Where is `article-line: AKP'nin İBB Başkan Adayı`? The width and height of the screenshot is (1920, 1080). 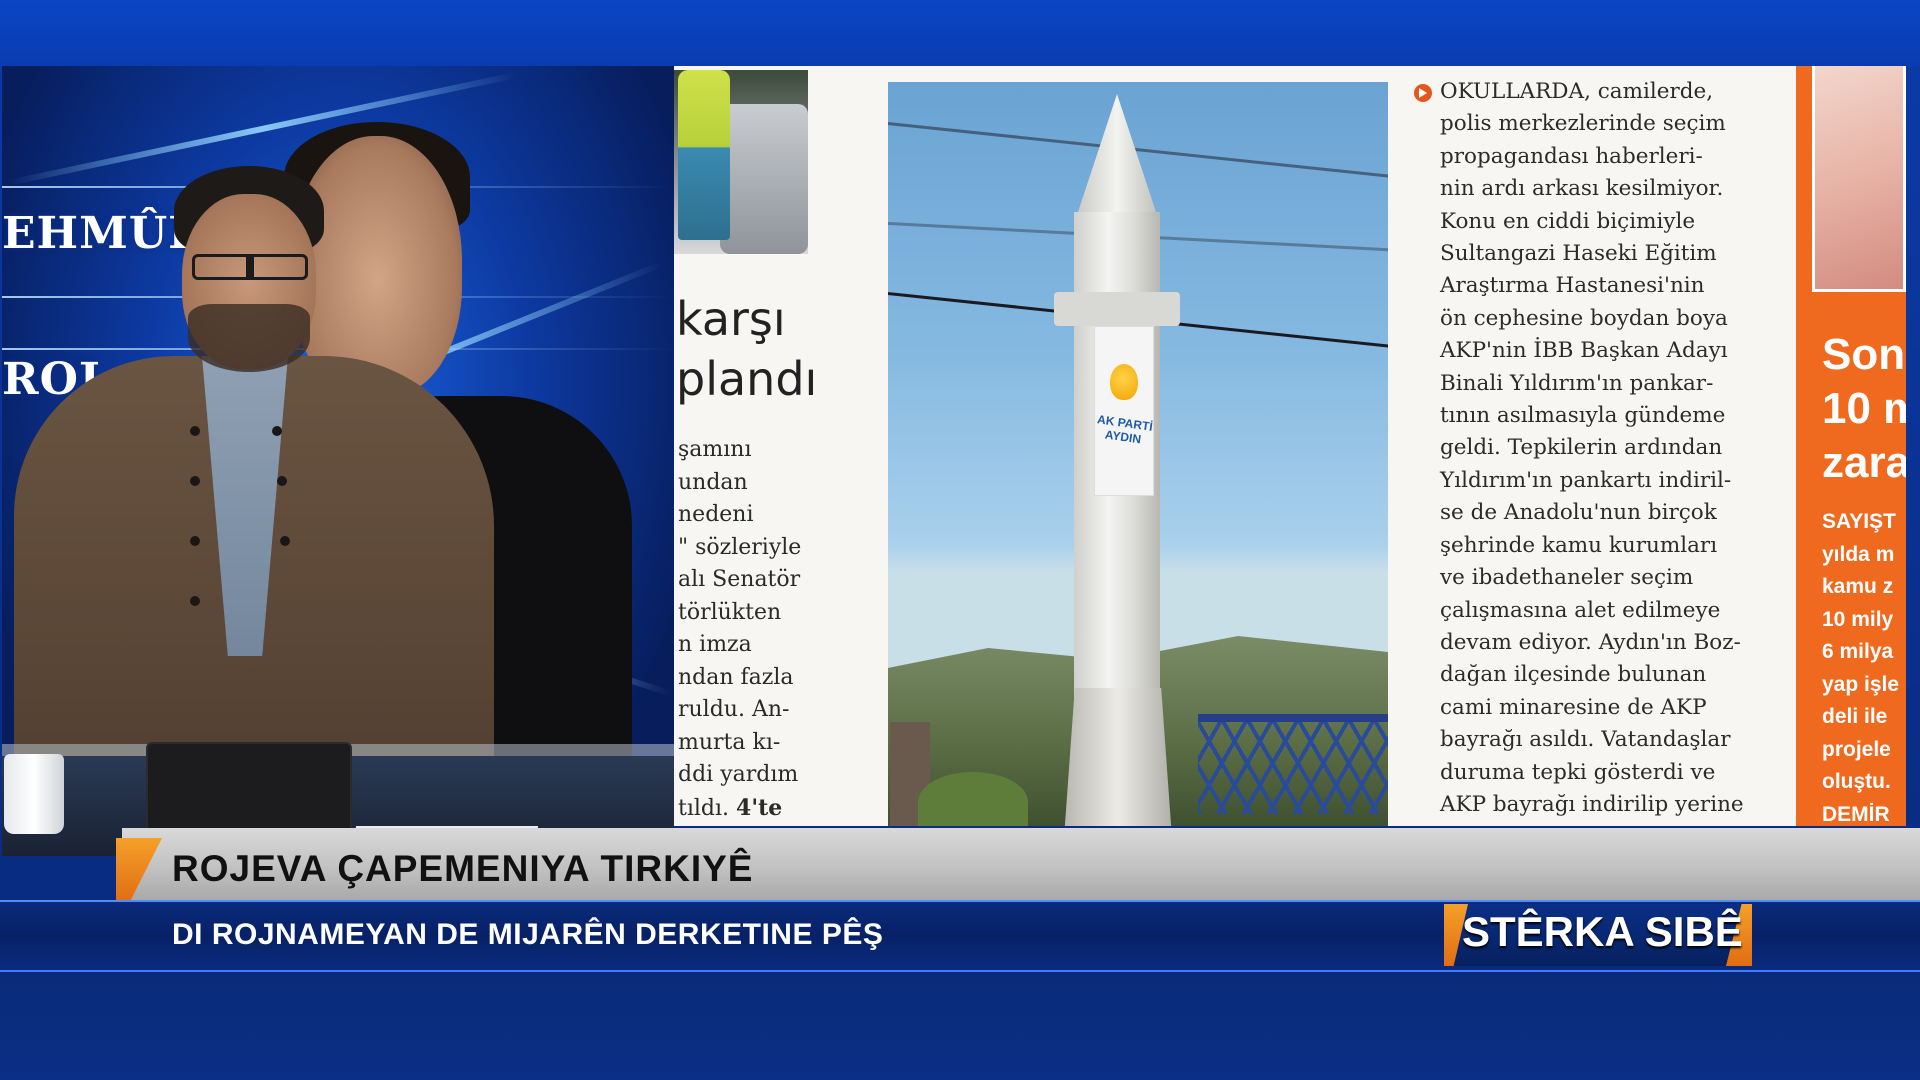 article-line: AKP'nin İBB Başkan Adayı is located at coordinates (1584, 351).